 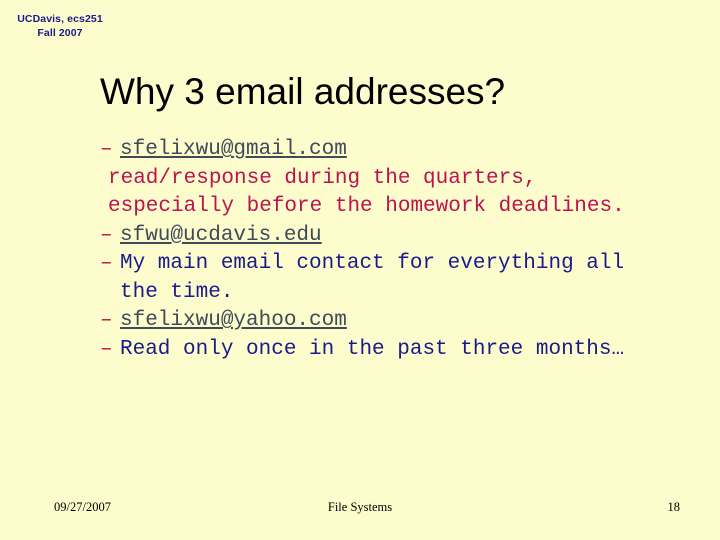 What do you see at coordinates (303, 91) in the screenshot?
I see `page-title: Why 3 email addresses?` at bounding box center [303, 91].